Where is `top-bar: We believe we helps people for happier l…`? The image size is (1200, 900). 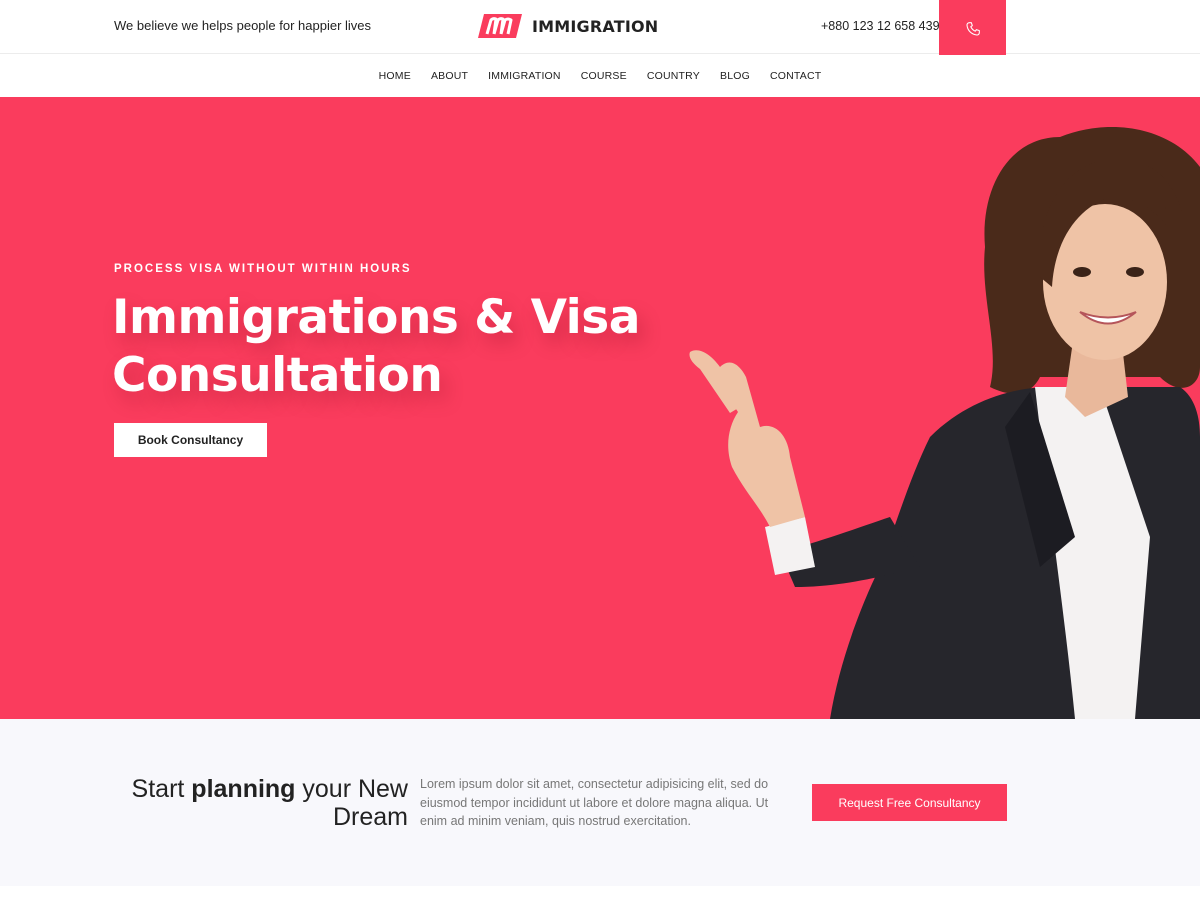 top-bar: We believe we helps people for happier l… is located at coordinates (600, 29).